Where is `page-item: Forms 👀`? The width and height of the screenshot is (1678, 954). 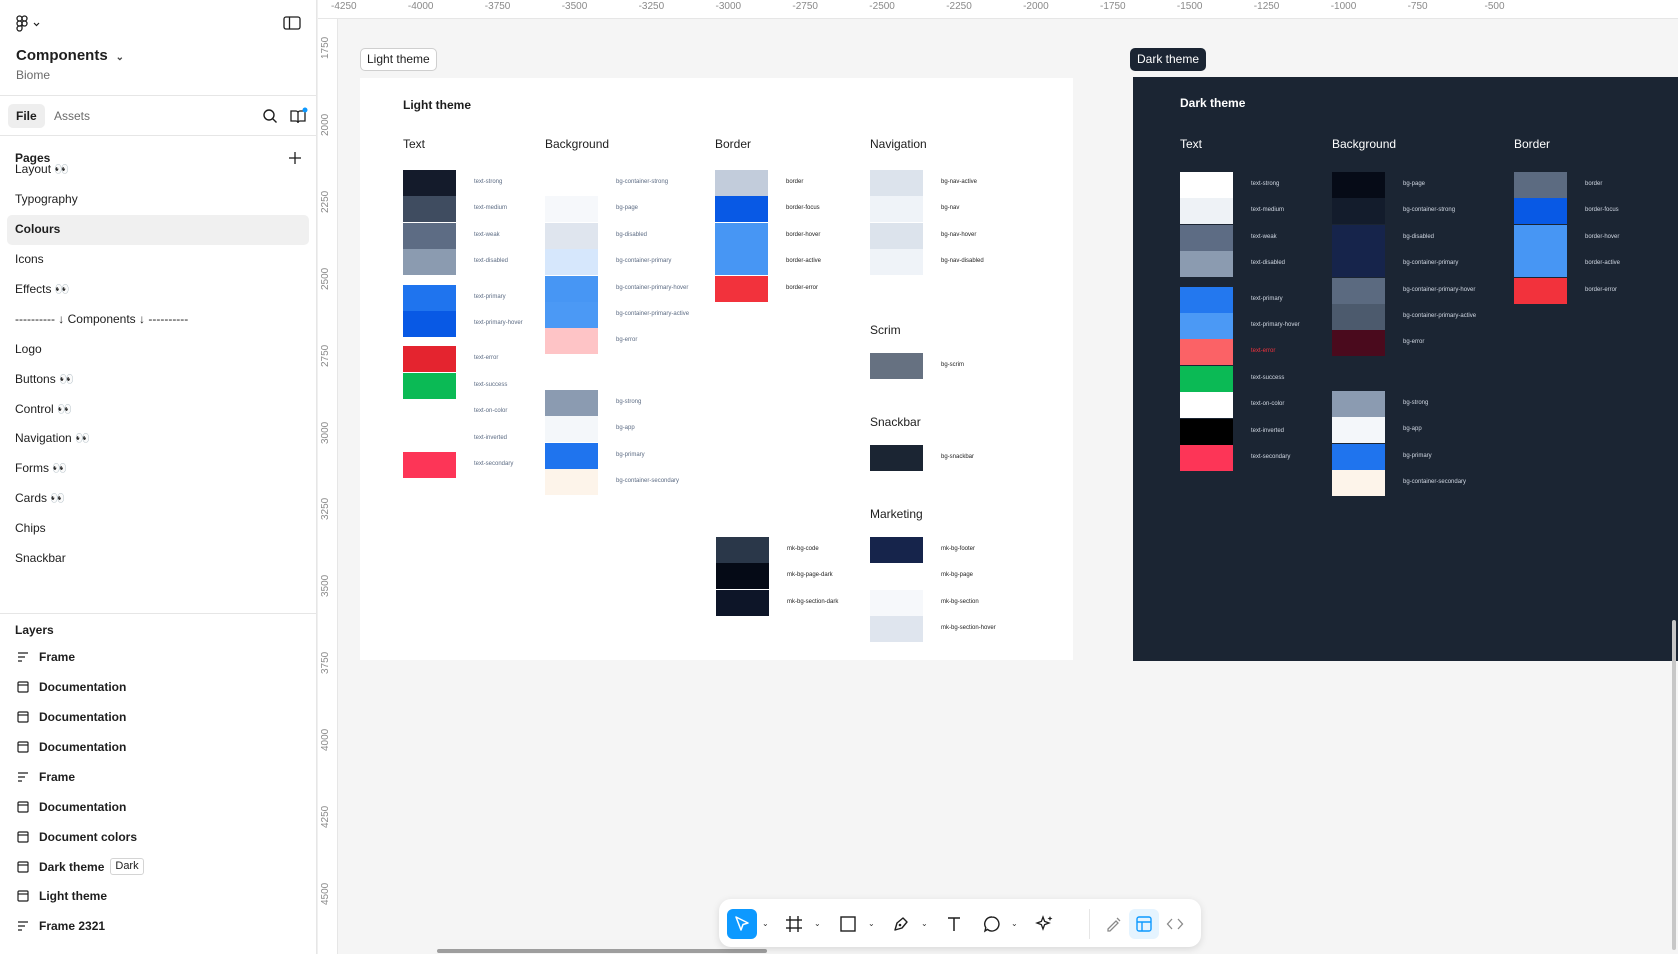 page-item: Forms 👀 is located at coordinates (158, 469).